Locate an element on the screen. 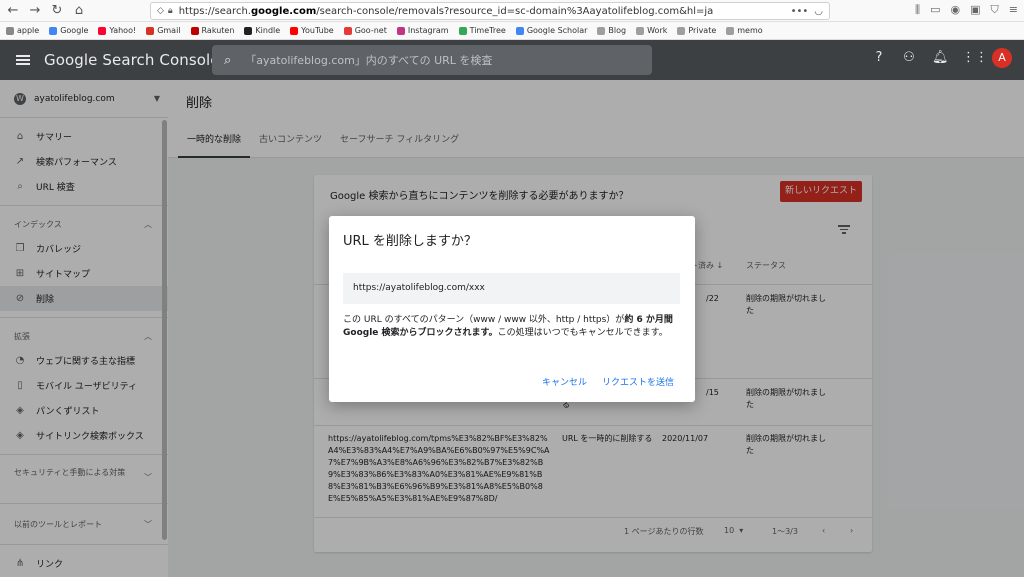  page-actions-icon: ••• is located at coordinates (800, 11).